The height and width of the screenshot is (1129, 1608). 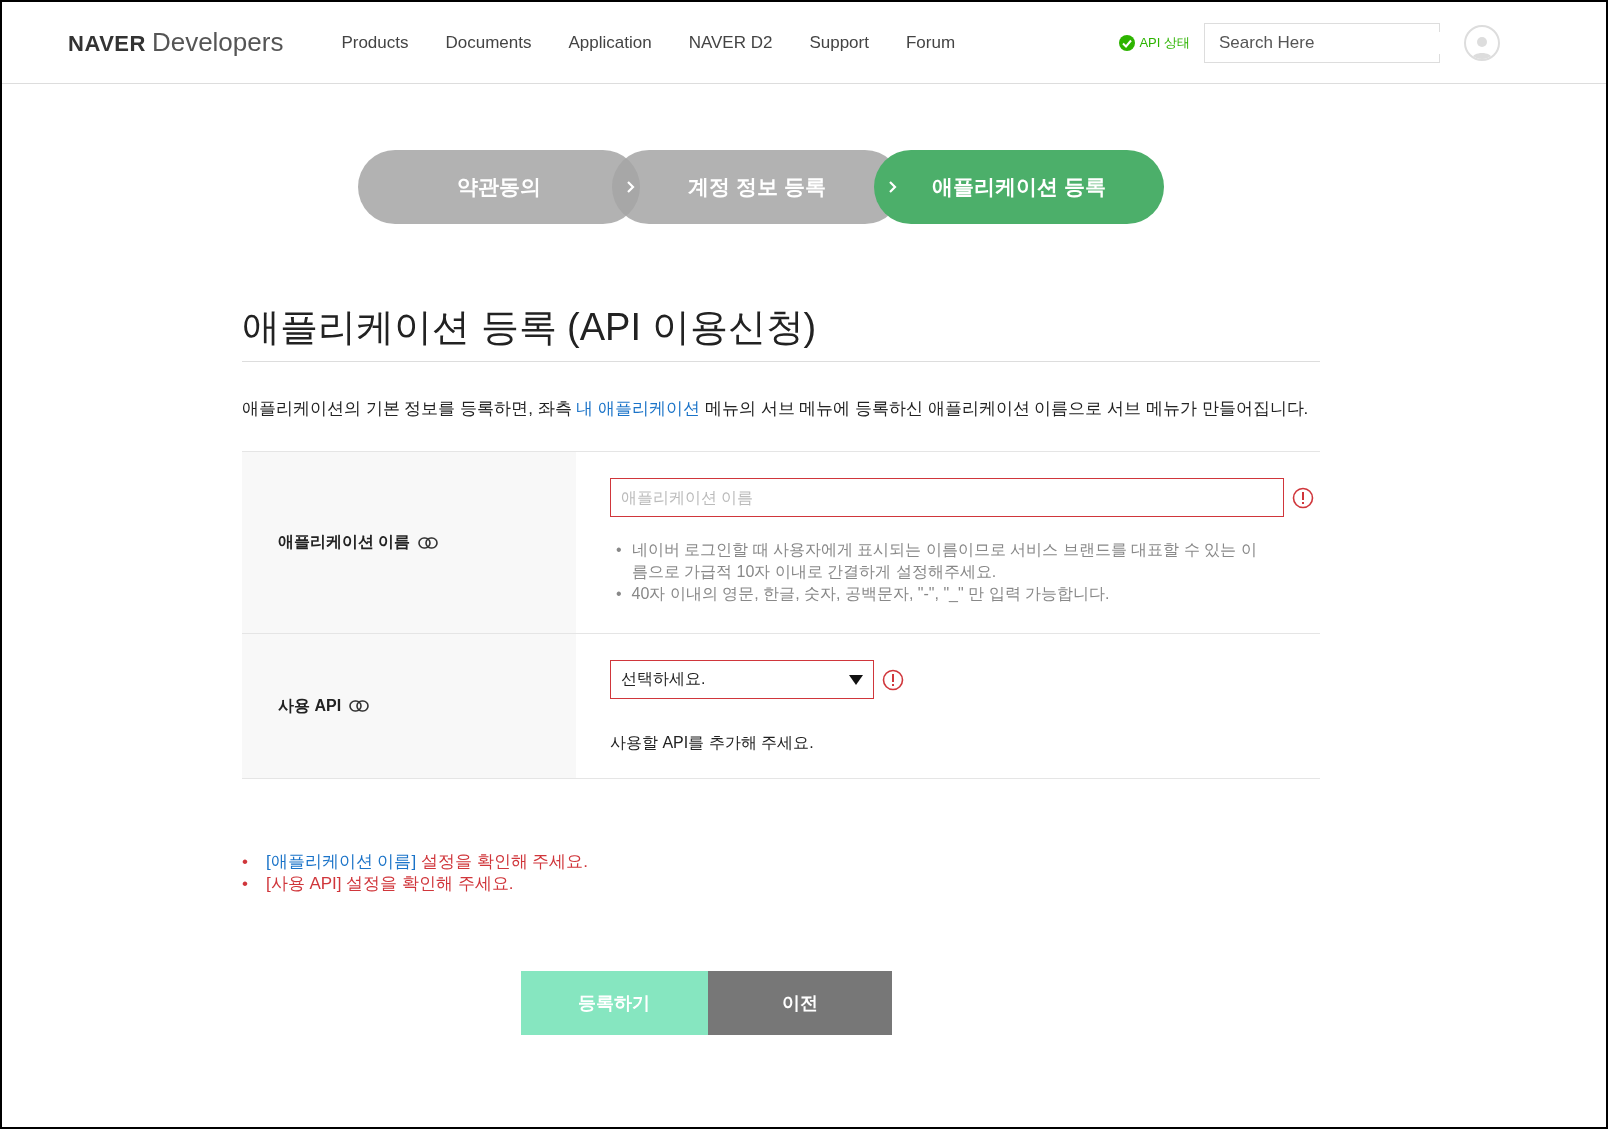 I want to click on field-note: 사용할 API를 추가해 주세요., so click(x=712, y=743).